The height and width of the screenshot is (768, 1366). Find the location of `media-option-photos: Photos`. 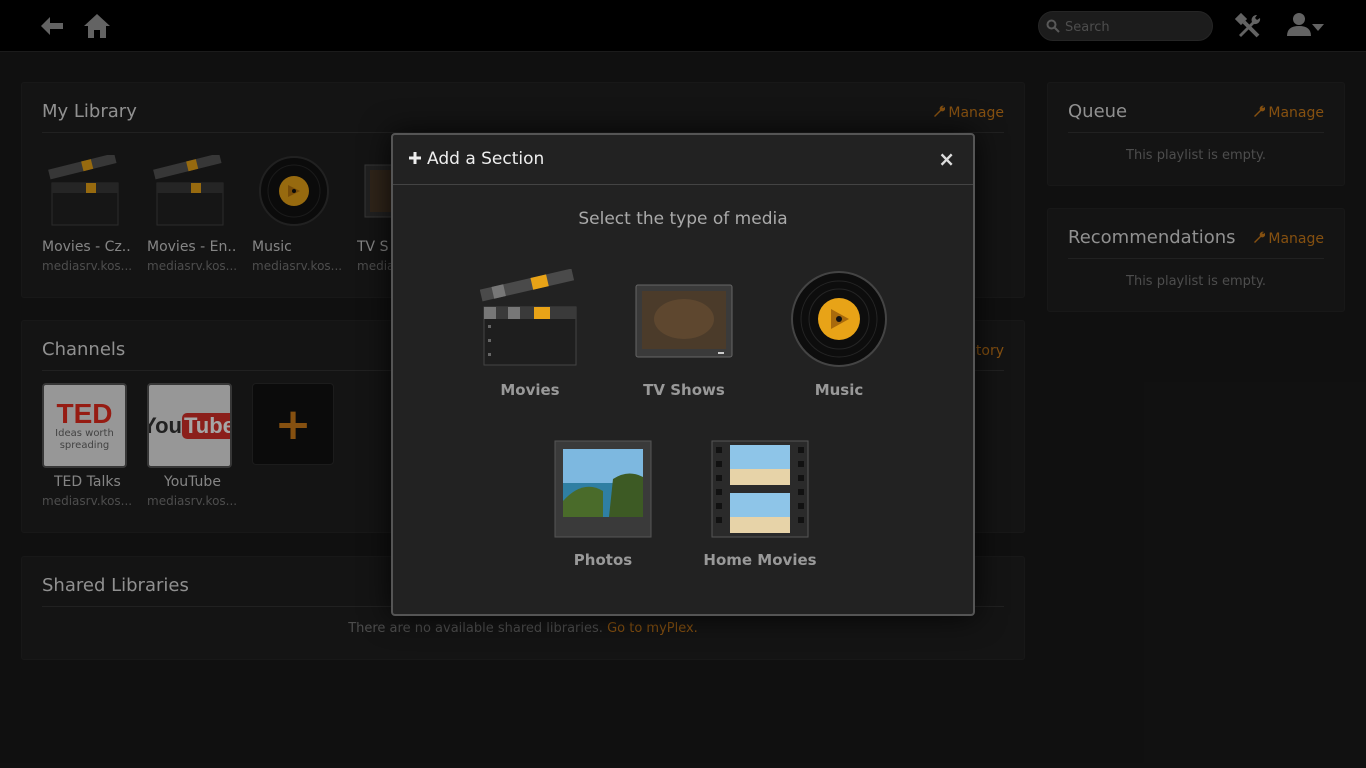

media-option-photos: Photos is located at coordinates (603, 504).